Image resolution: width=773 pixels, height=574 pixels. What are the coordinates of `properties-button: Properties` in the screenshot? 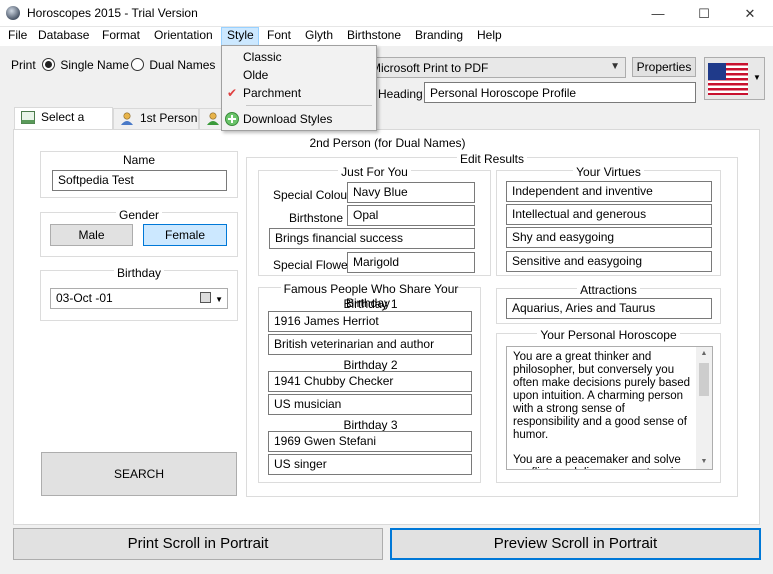 It's located at (664, 67).